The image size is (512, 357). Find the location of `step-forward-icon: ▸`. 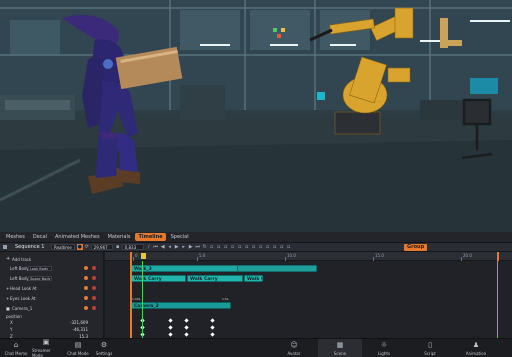

step-forward-icon: ▸ is located at coordinates (184, 247).